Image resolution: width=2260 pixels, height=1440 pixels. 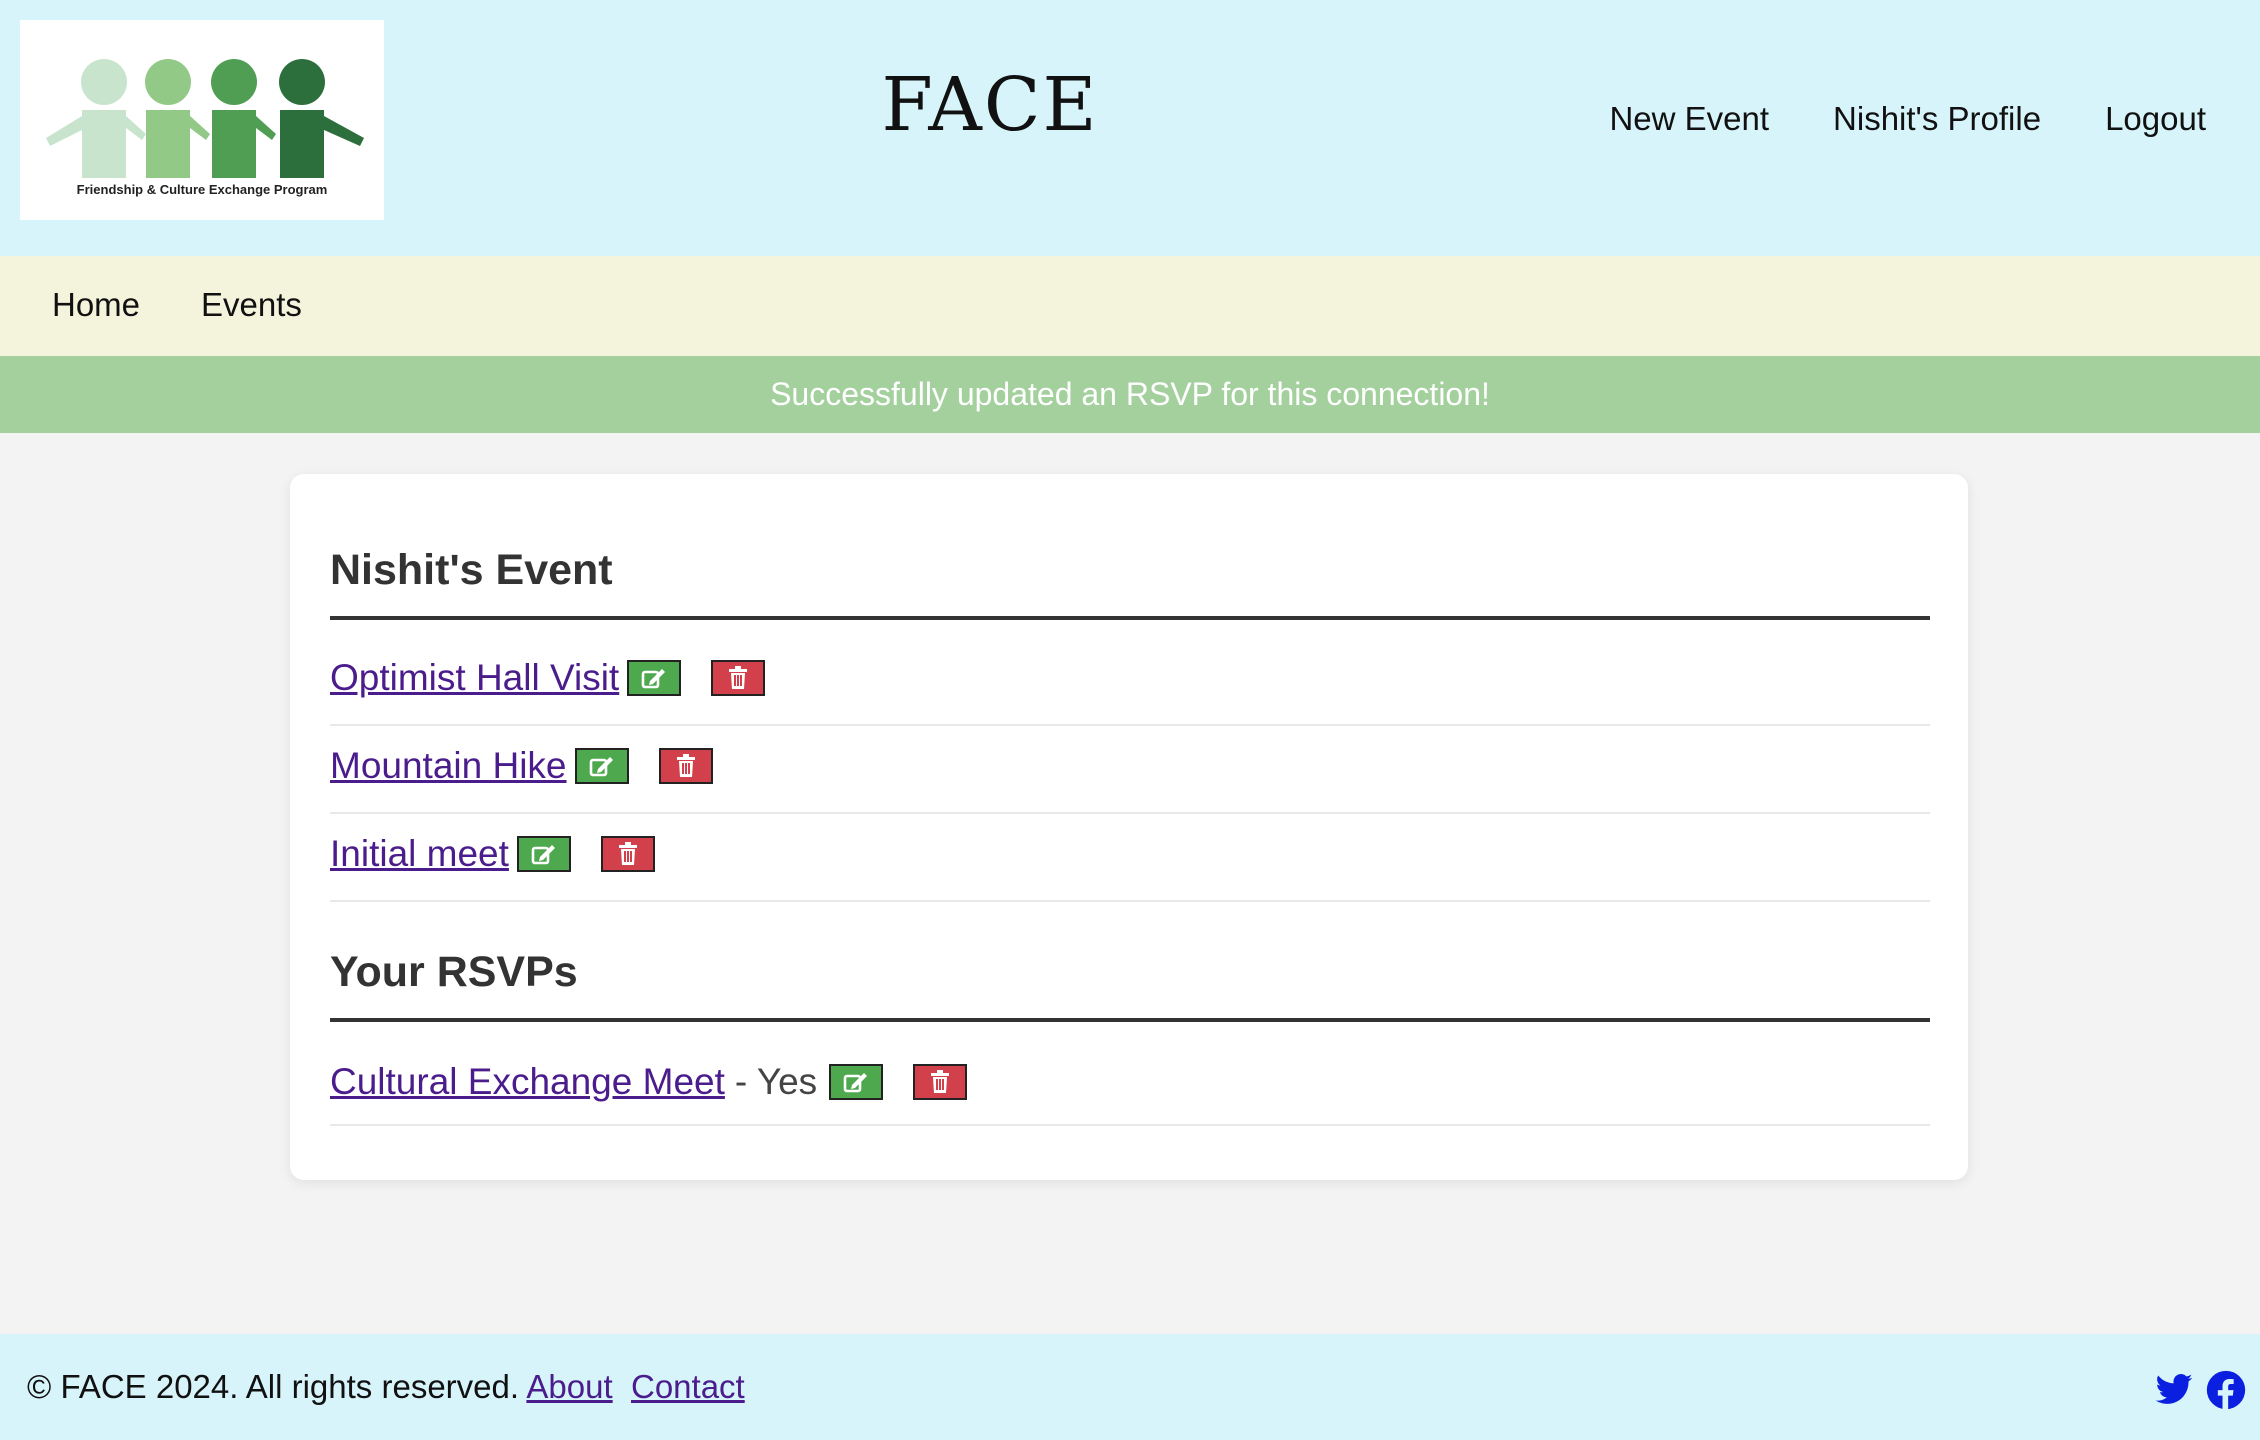 What do you see at coordinates (454, 972) in the screenshot?
I see `rsvps-heading: Your RSVPs` at bounding box center [454, 972].